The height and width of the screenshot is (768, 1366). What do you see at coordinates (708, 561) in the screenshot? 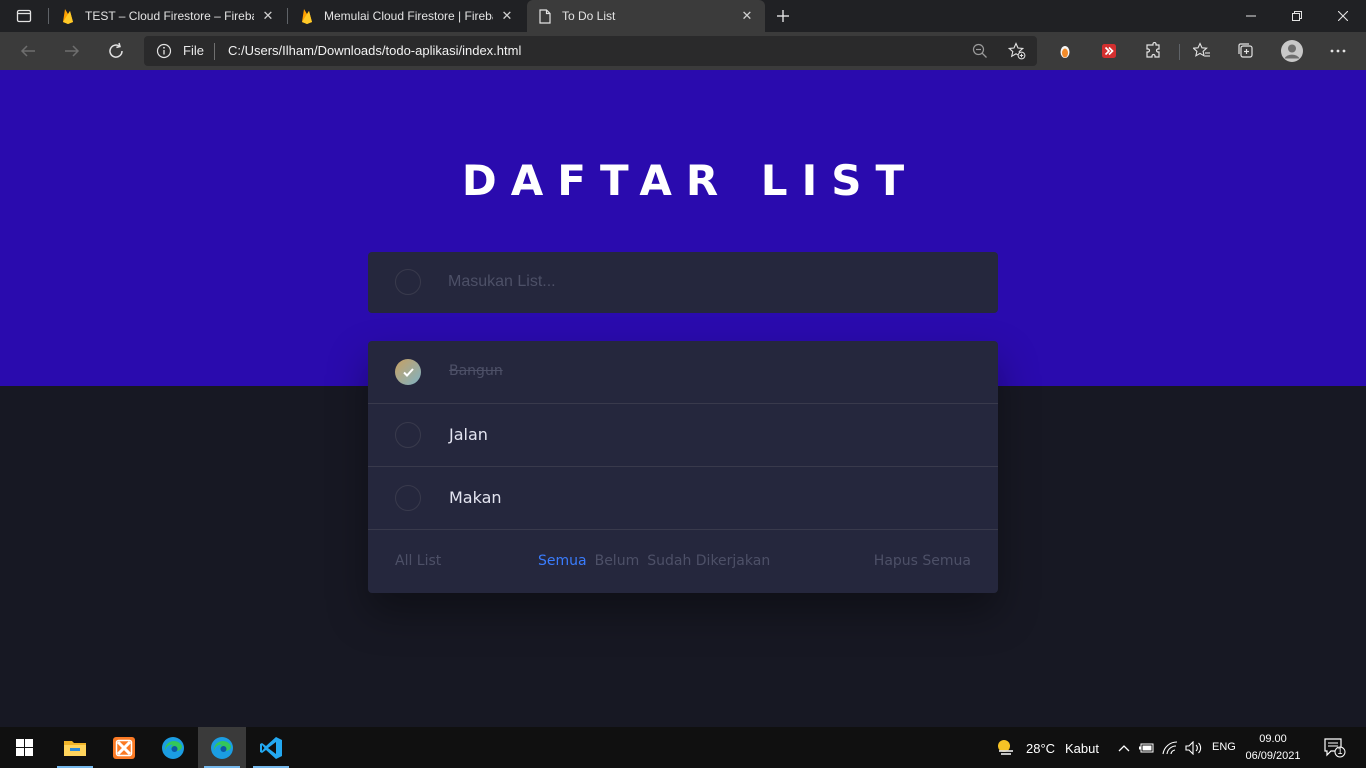
I see `filter-completed: Sudah Dikerjakan` at bounding box center [708, 561].